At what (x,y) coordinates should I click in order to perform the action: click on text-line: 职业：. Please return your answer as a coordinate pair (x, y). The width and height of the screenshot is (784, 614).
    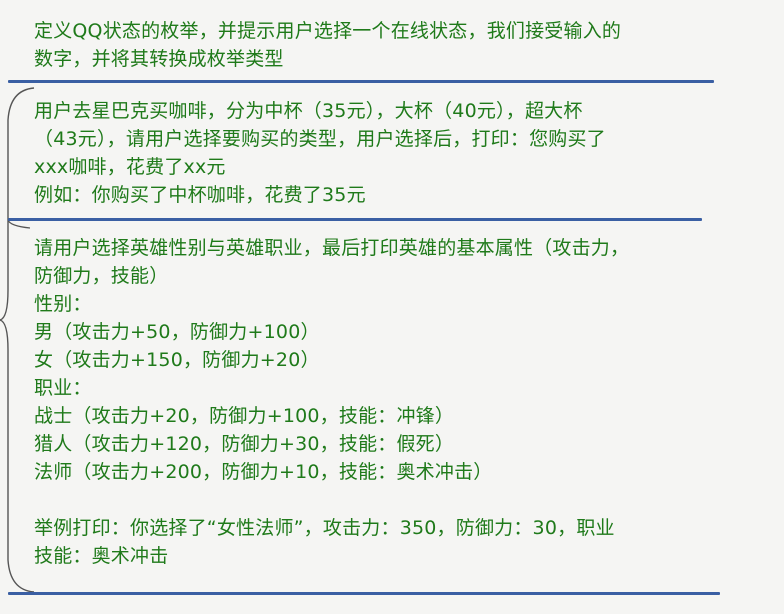
    Looking at the image, I should click on (63, 388).